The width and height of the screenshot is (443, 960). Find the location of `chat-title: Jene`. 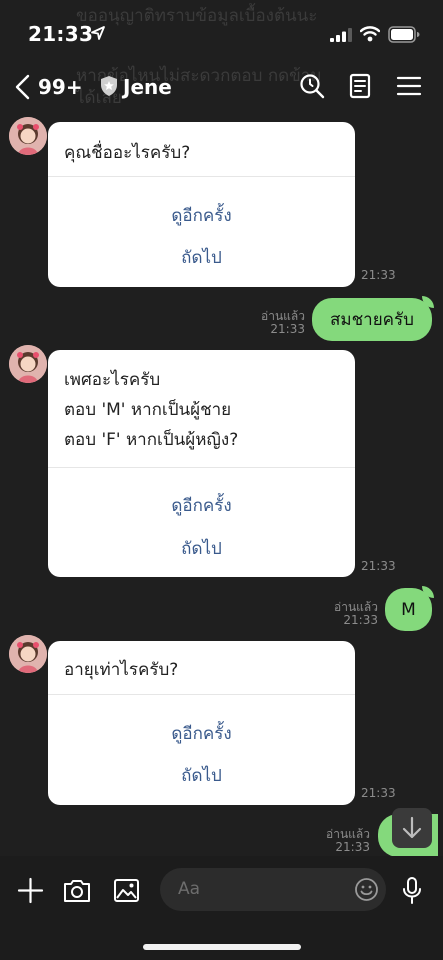

chat-title: Jene is located at coordinates (147, 87).